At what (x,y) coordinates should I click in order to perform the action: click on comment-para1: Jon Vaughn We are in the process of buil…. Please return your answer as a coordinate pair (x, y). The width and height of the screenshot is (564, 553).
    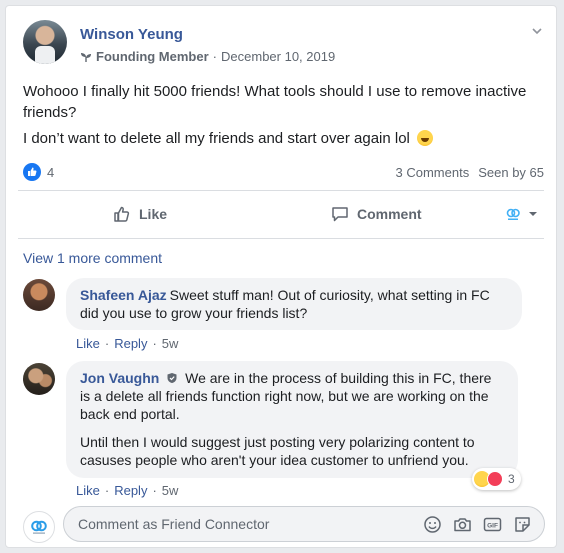
    Looking at the image, I should click on (292, 396).